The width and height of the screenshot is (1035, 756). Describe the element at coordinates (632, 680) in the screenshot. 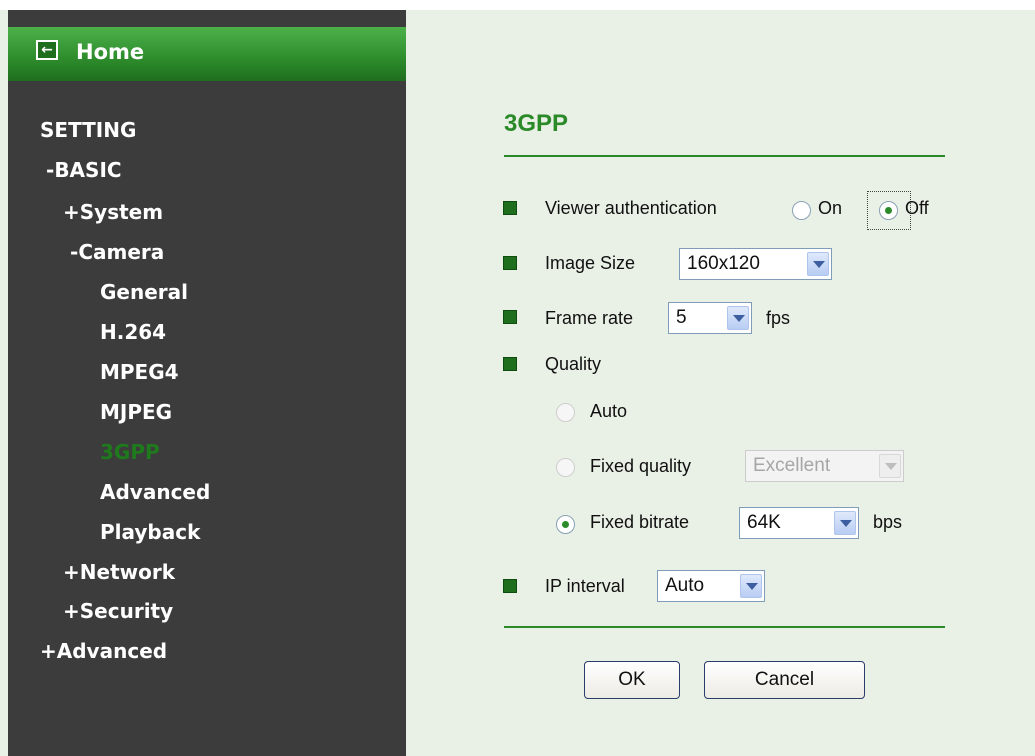

I see `ok-button: OK` at that location.